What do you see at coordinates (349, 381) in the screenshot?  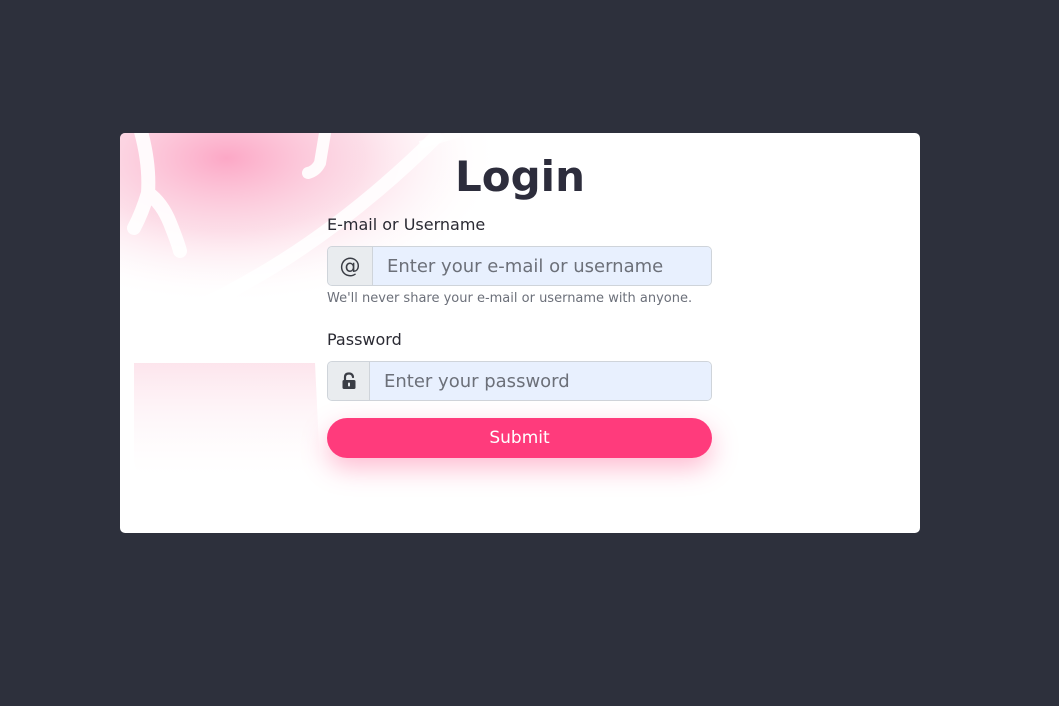 I see `unlock-icon` at bounding box center [349, 381].